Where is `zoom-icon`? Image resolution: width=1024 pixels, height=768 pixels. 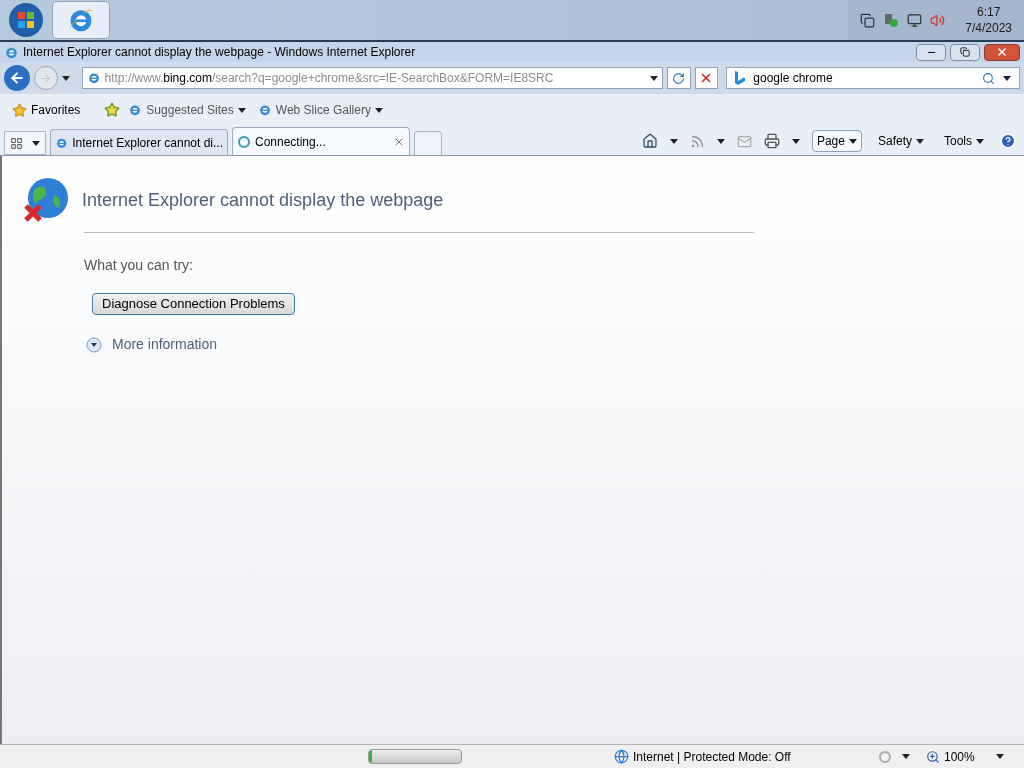
zoom-icon is located at coordinates (933, 756).